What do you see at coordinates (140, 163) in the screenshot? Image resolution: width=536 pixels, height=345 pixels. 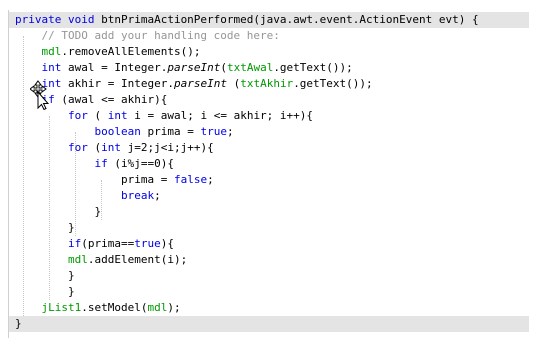 I see `code-token: (i%j==0){` at bounding box center [140, 163].